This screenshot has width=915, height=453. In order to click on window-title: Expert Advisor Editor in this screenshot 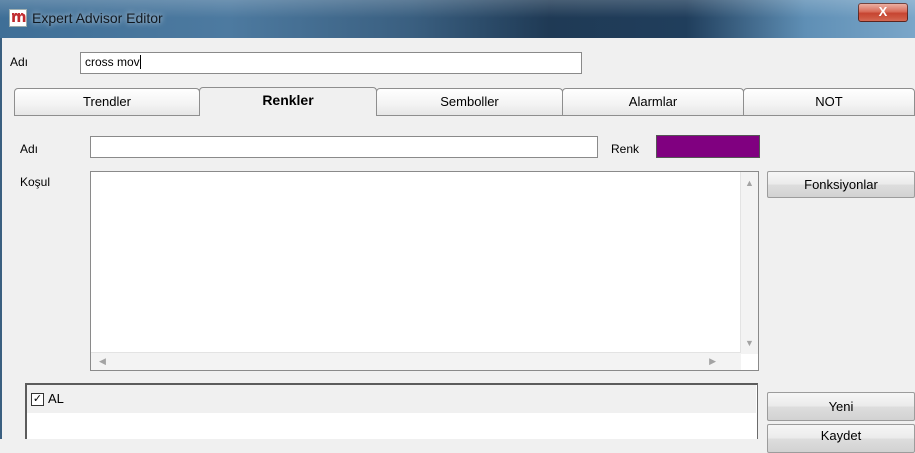, I will do `click(97, 18)`.